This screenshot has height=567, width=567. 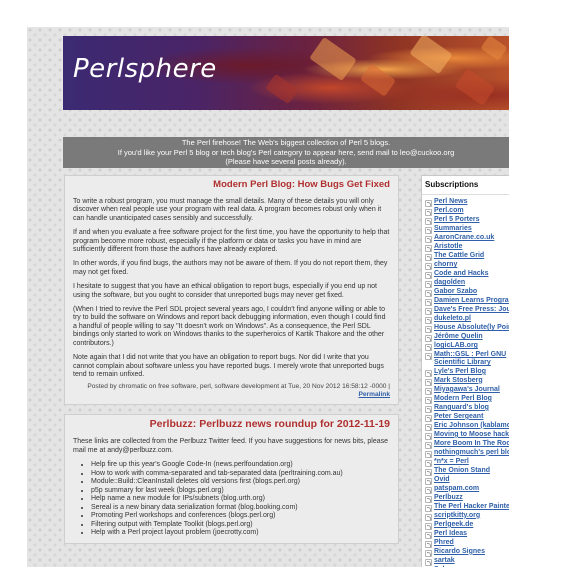 I want to click on post-title: Modern Perl Blog: How Bugs Get Fixed, so click(x=231, y=184).